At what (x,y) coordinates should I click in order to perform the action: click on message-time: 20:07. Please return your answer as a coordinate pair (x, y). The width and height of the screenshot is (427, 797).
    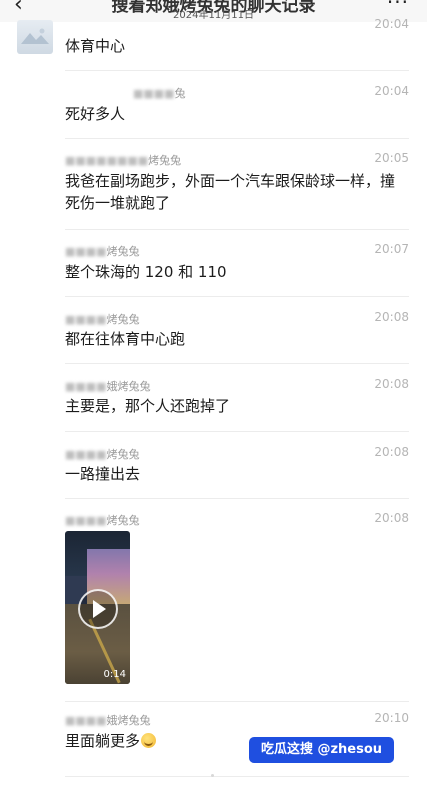
    Looking at the image, I should click on (391, 249).